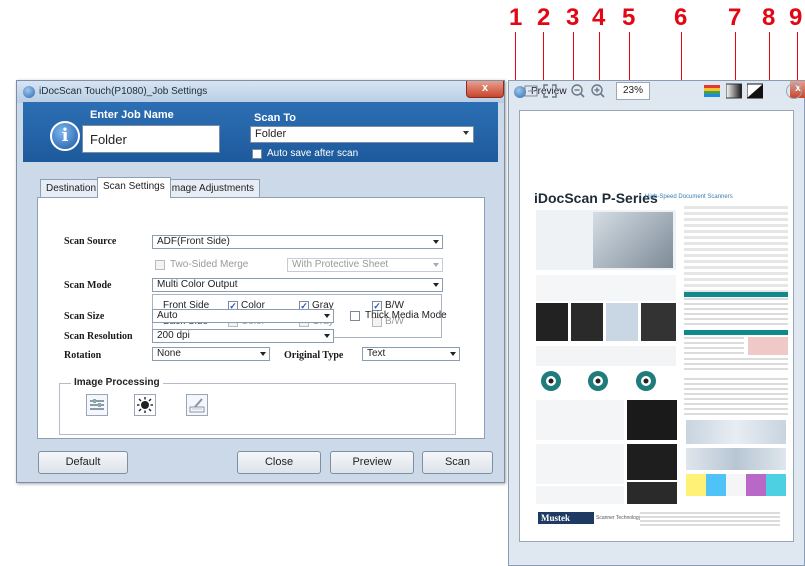 Image resolution: width=805 pixels, height=566 pixels. I want to click on callout-1: 1, so click(515, 17).